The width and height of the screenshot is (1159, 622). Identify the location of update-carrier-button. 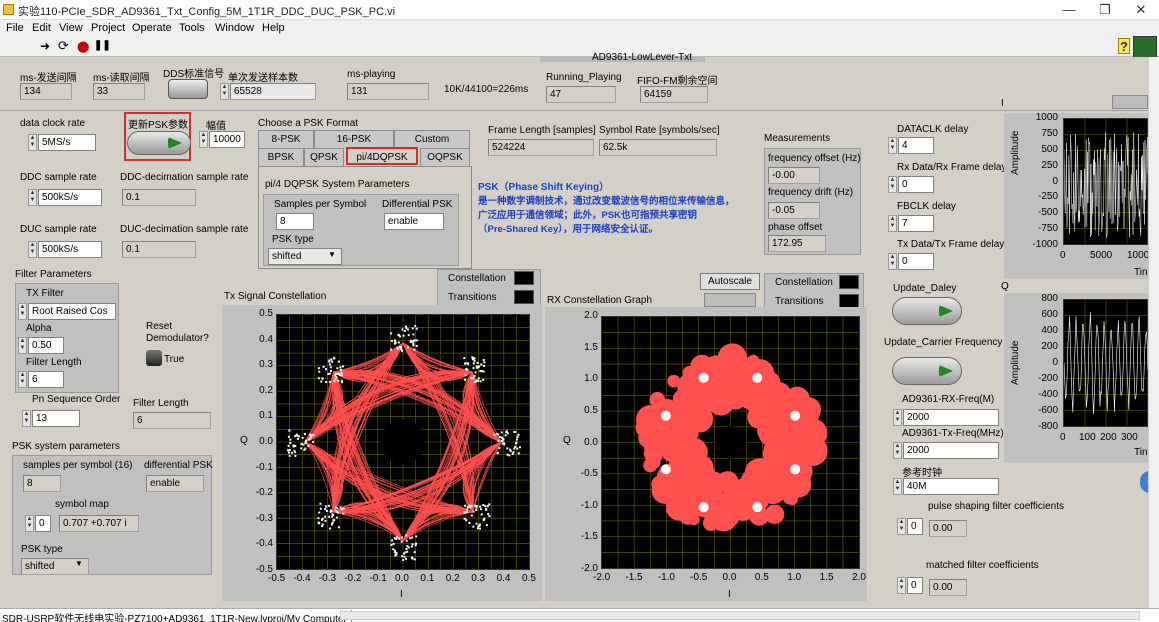
(927, 371).